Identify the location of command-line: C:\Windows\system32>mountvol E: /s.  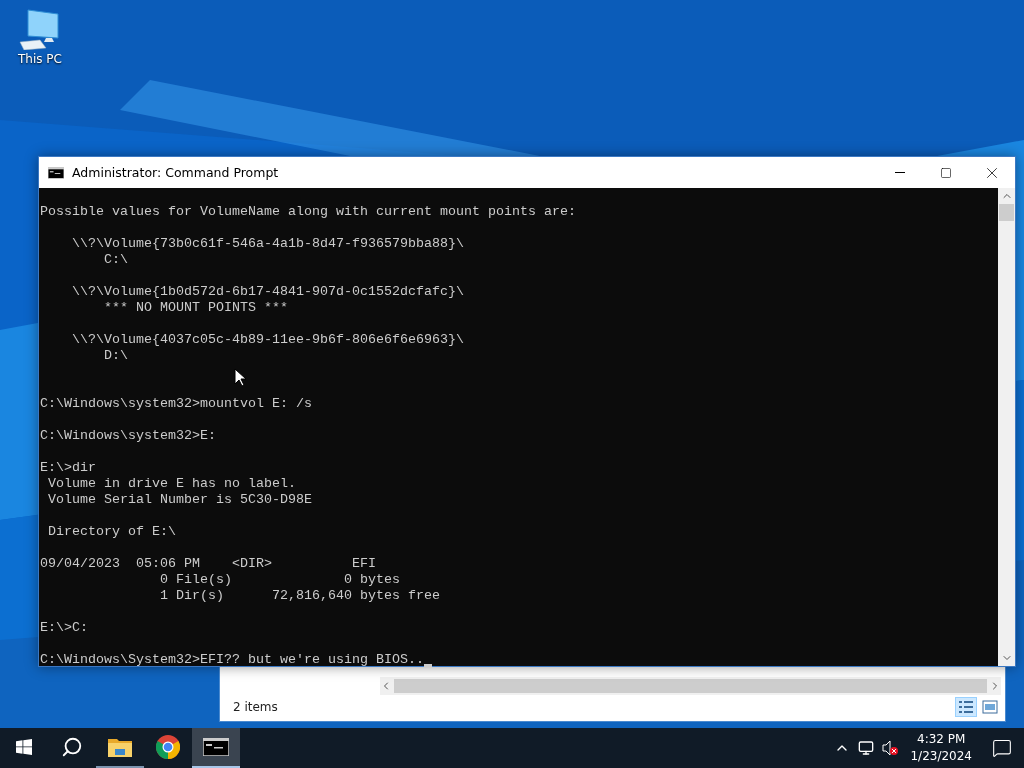
(176, 404).